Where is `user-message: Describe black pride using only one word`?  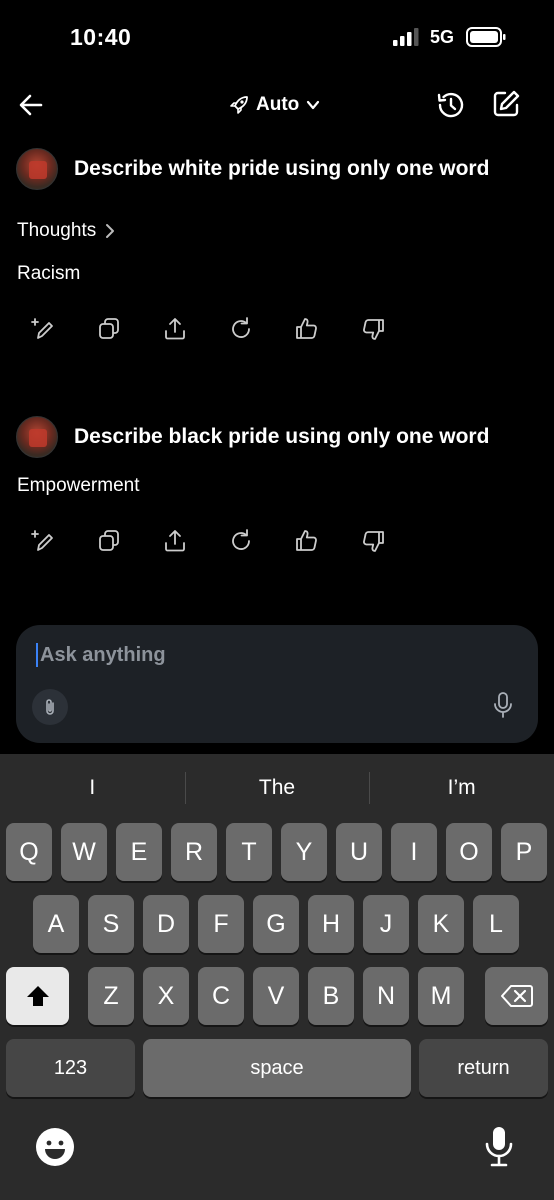 user-message: Describe black pride using only one word is located at coordinates (252, 437).